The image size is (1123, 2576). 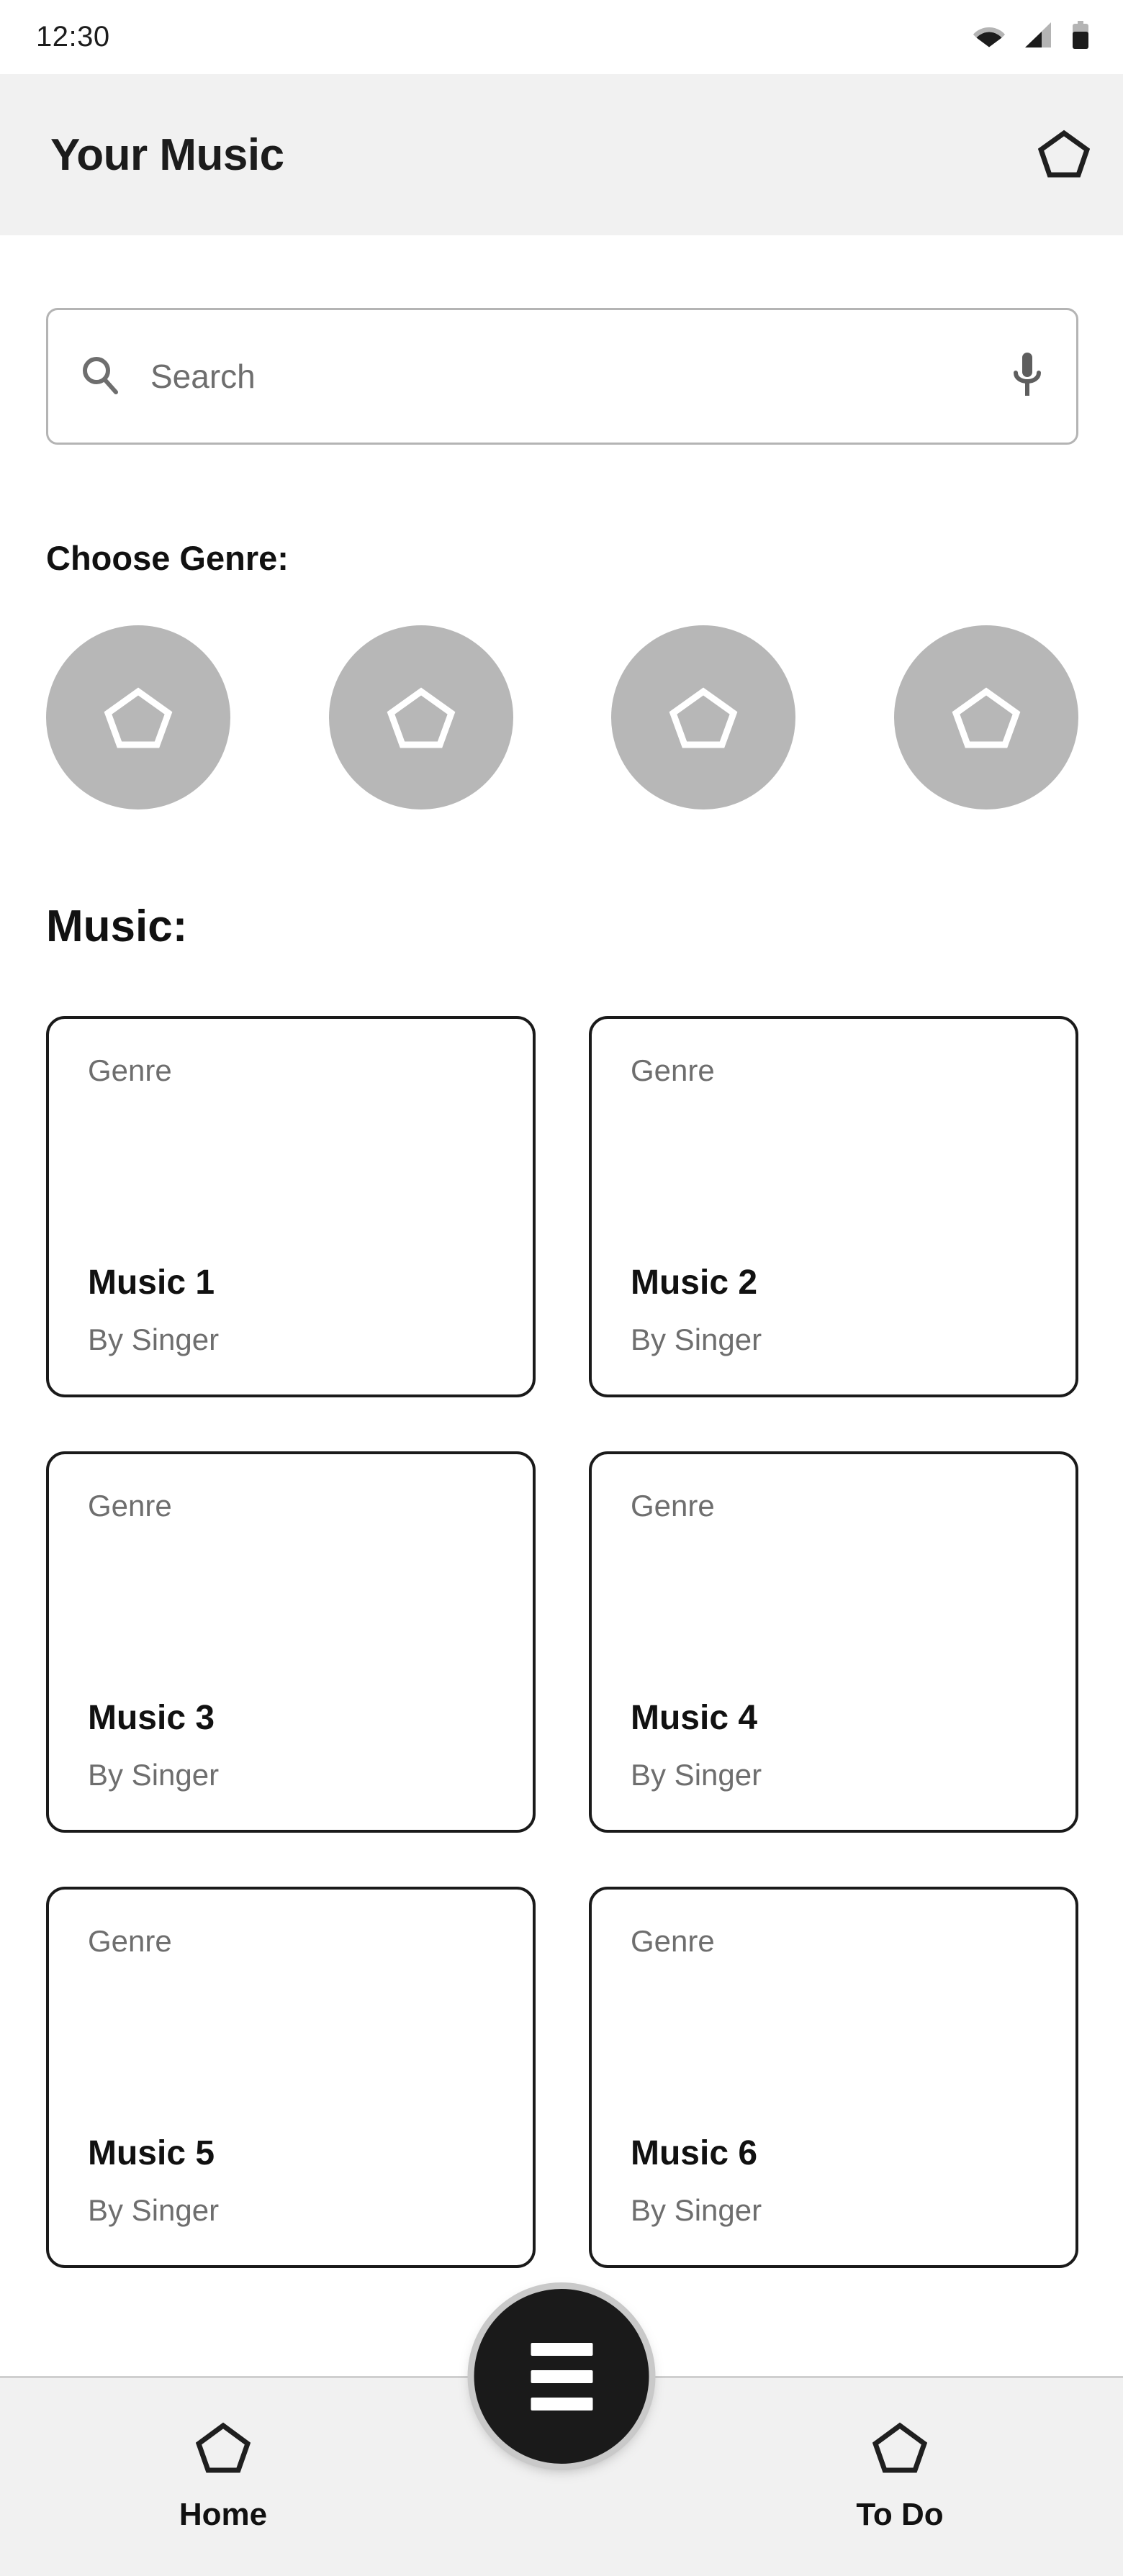 What do you see at coordinates (73, 37) in the screenshot?
I see `status-time: 12:30` at bounding box center [73, 37].